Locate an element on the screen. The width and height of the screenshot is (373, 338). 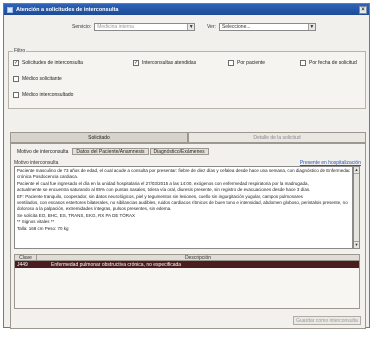
app-icon is located at coordinates (10, 9).